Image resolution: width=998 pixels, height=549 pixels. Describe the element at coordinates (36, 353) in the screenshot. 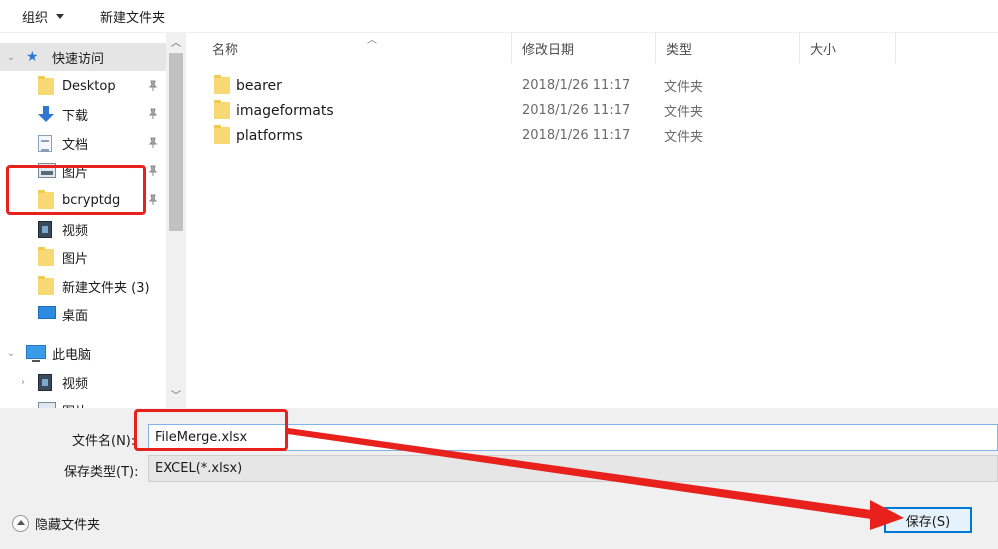

I see `computer-icon` at that location.